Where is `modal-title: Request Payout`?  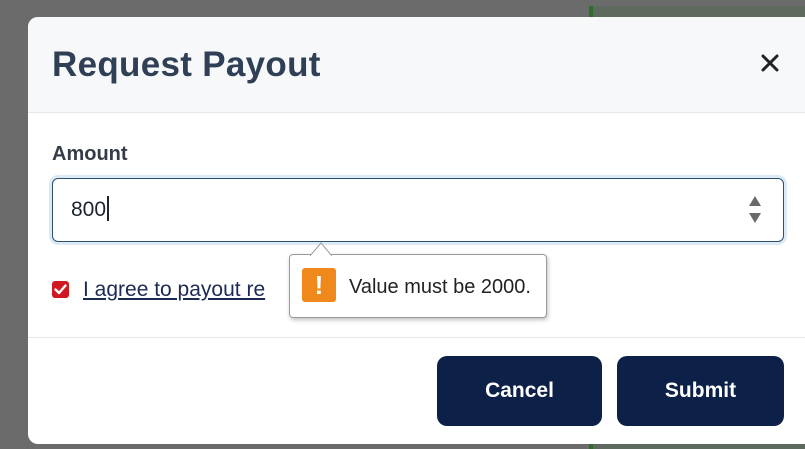
modal-title: Request Payout is located at coordinates (186, 64).